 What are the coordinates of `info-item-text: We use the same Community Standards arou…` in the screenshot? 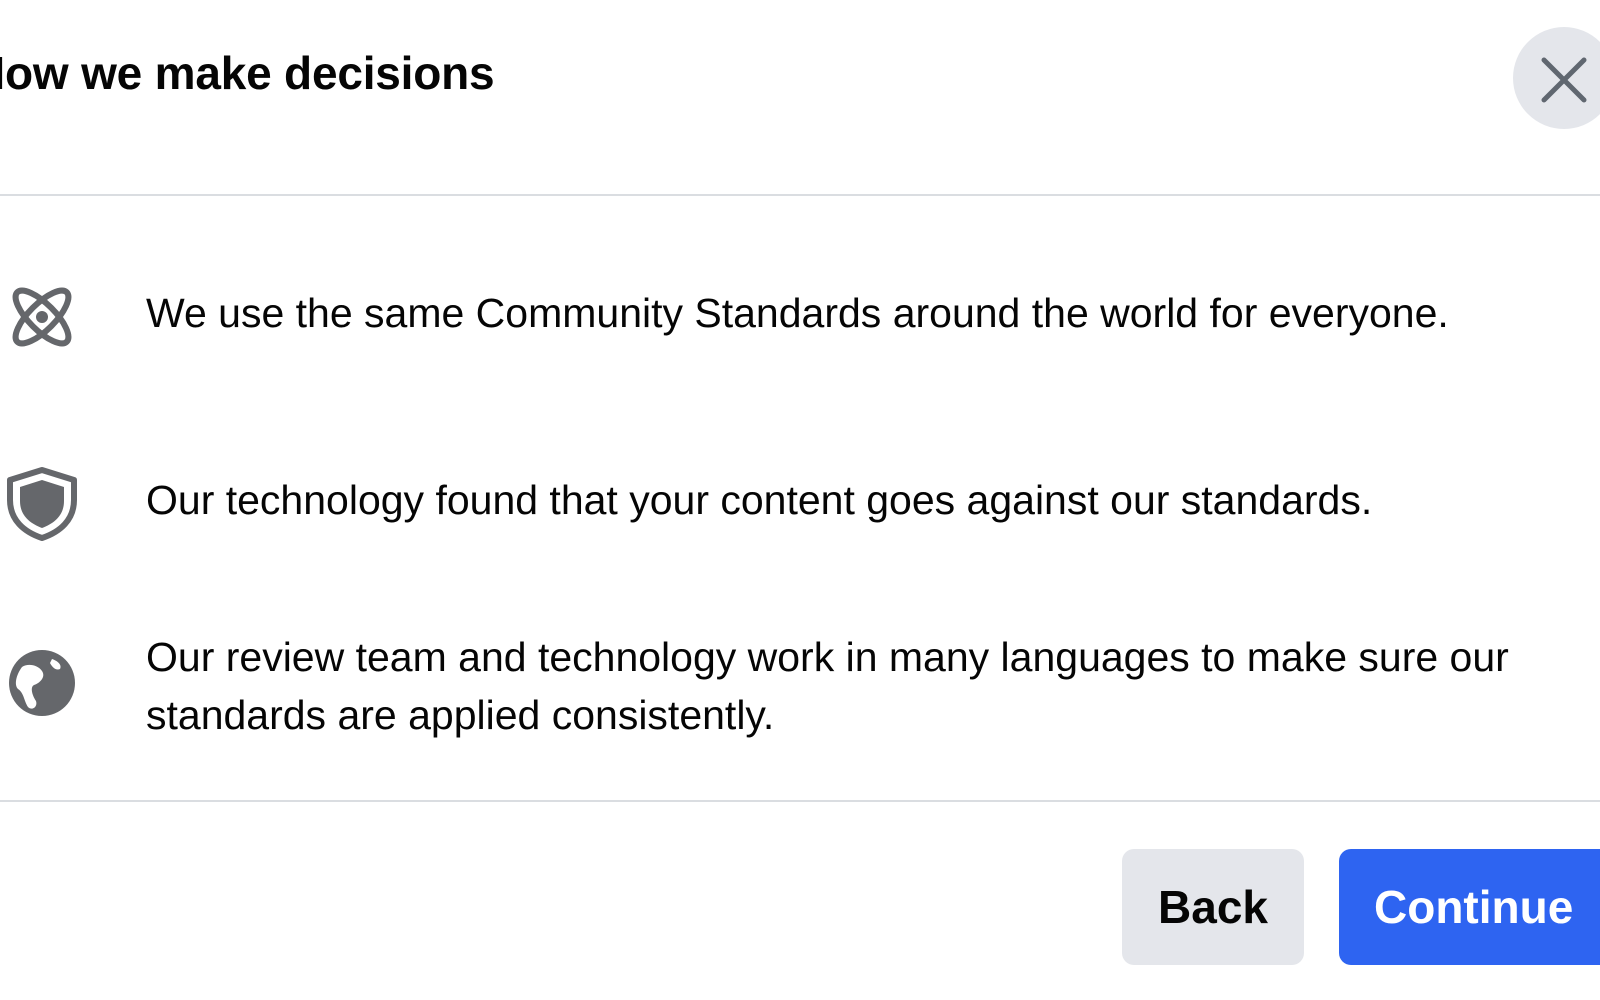 It's located at (797, 313).